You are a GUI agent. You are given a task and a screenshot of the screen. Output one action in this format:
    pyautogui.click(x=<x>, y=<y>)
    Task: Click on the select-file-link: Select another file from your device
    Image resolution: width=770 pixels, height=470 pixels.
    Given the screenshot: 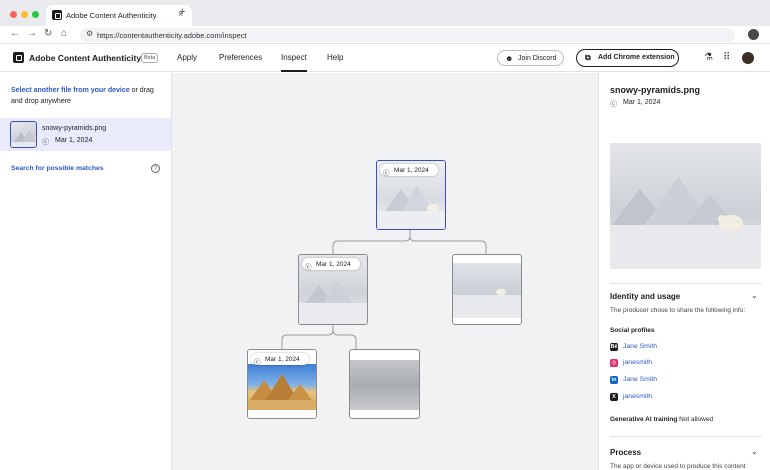 What is the action you would take?
    pyautogui.click(x=70, y=90)
    